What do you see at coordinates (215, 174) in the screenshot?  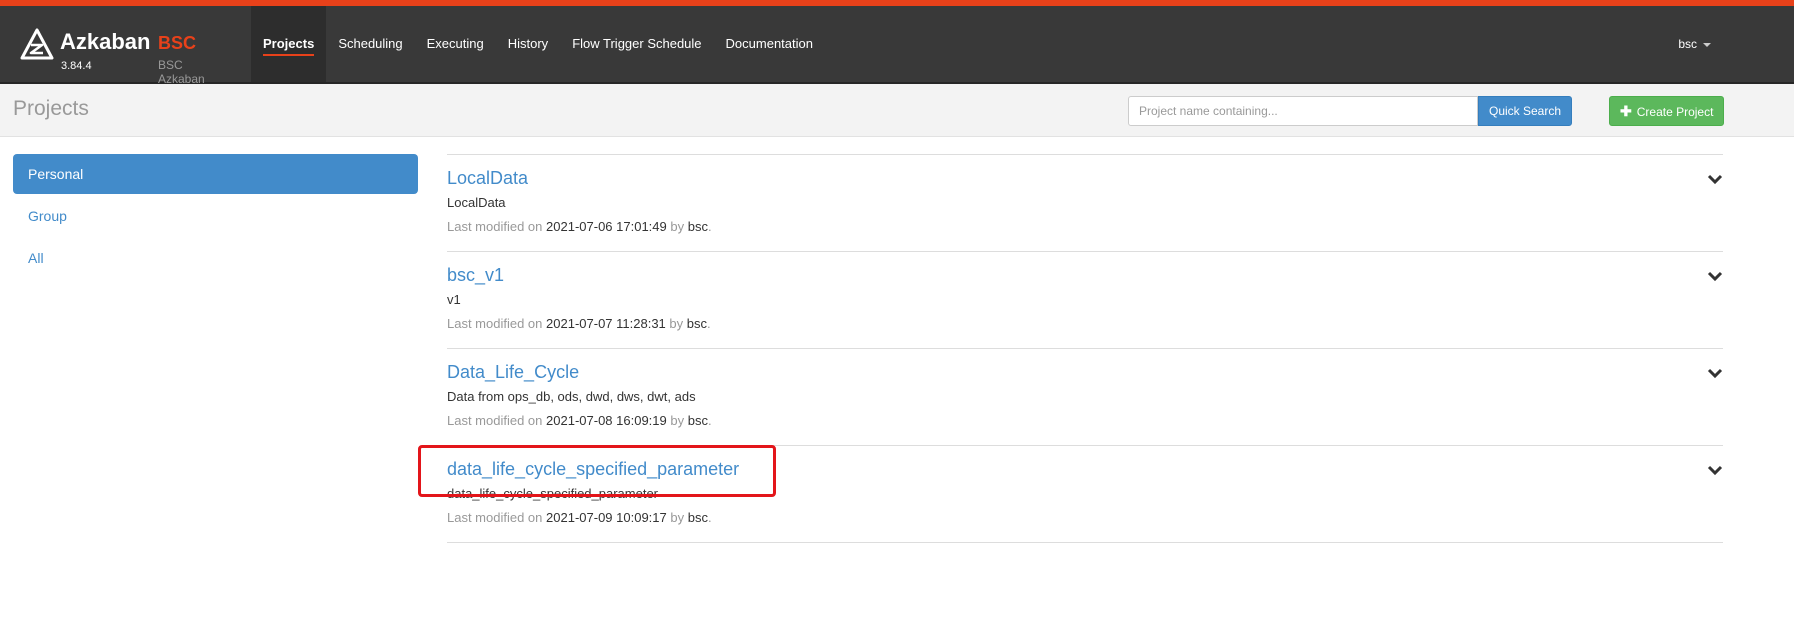 I see `sidebar-item-personal: Personal` at bounding box center [215, 174].